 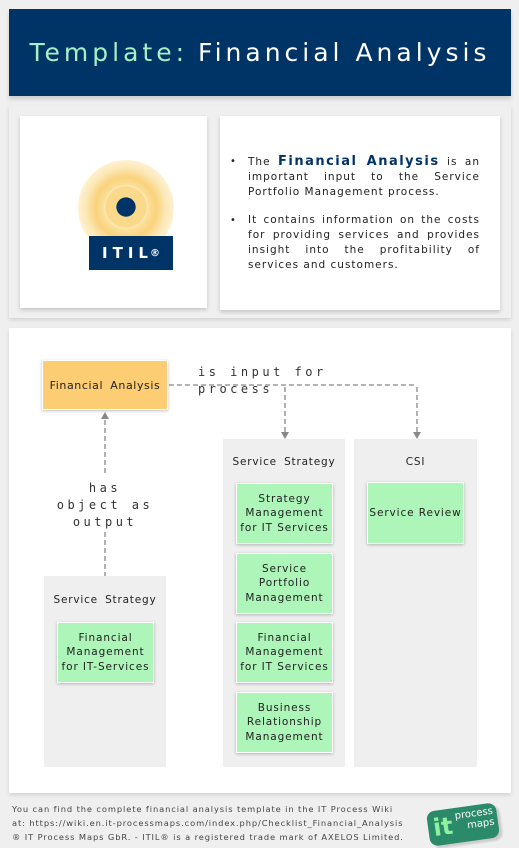 I want to click on itil-logo: ITIL ®, so click(x=121, y=214).